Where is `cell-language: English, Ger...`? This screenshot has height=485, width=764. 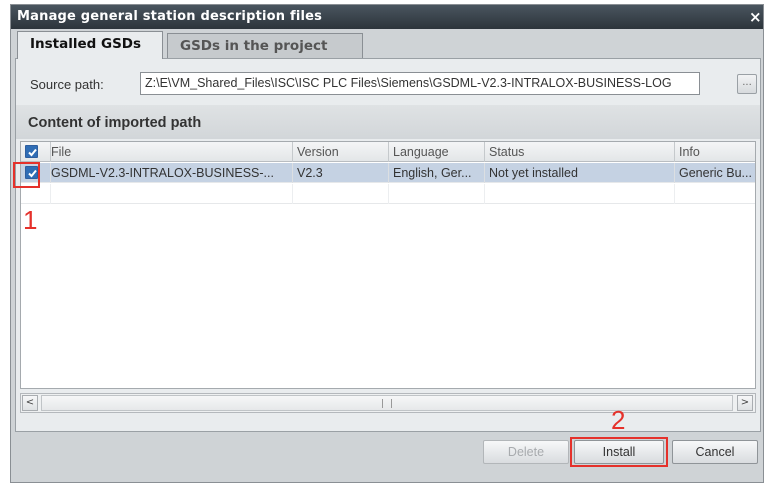
cell-language: English, Ger... is located at coordinates (437, 173).